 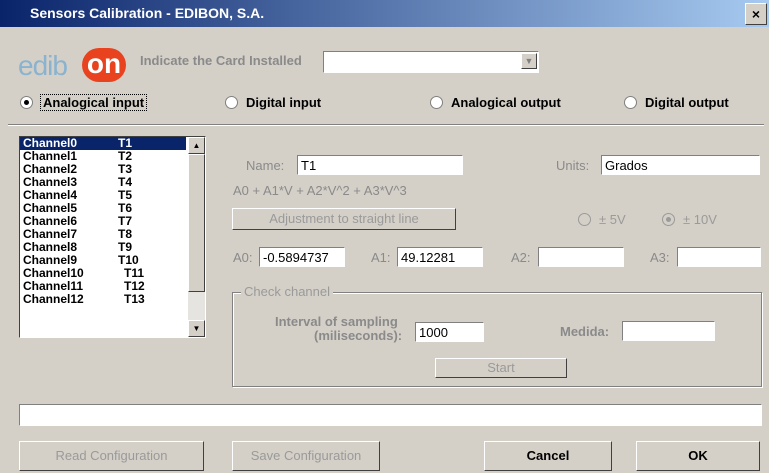 What do you see at coordinates (668, 331) in the screenshot?
I see `medida-field` at bounding box center [668, 331].